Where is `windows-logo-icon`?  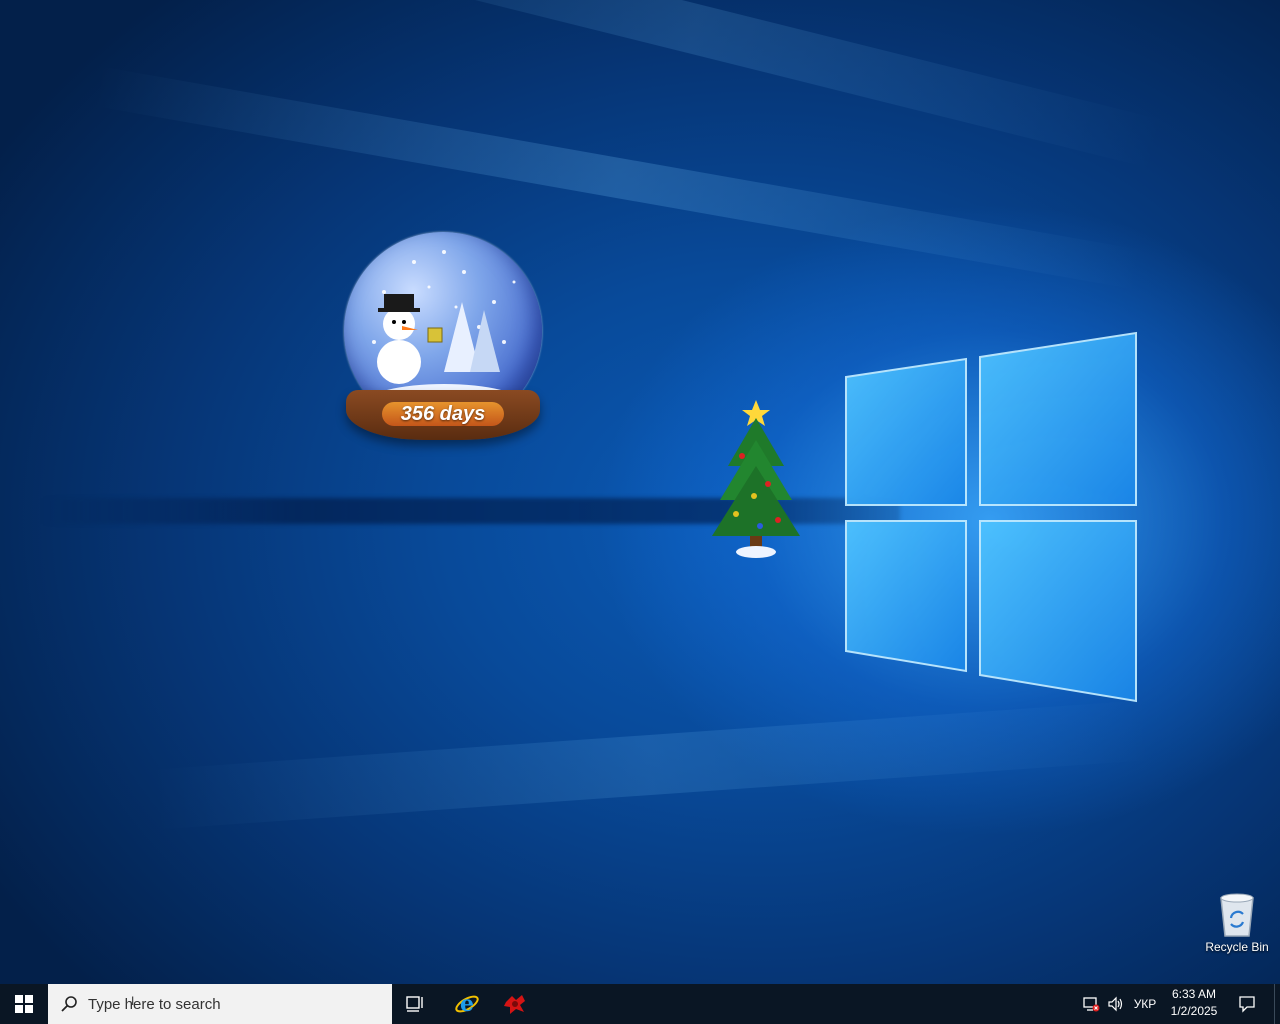
windows-logo-icon is located at coordinates (24, 1004).